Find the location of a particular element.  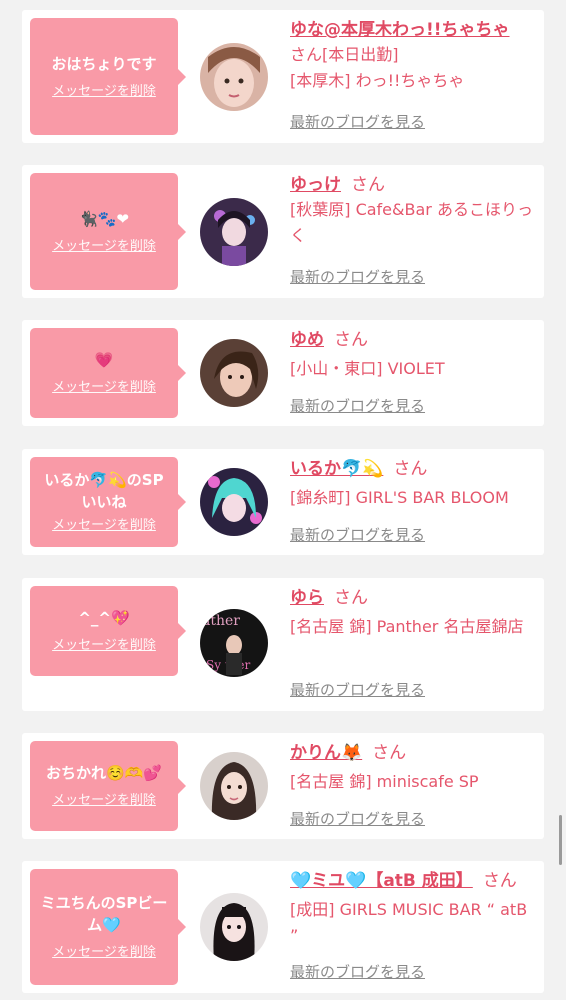

message-text: 💗 is located at coordinates (104, 360).